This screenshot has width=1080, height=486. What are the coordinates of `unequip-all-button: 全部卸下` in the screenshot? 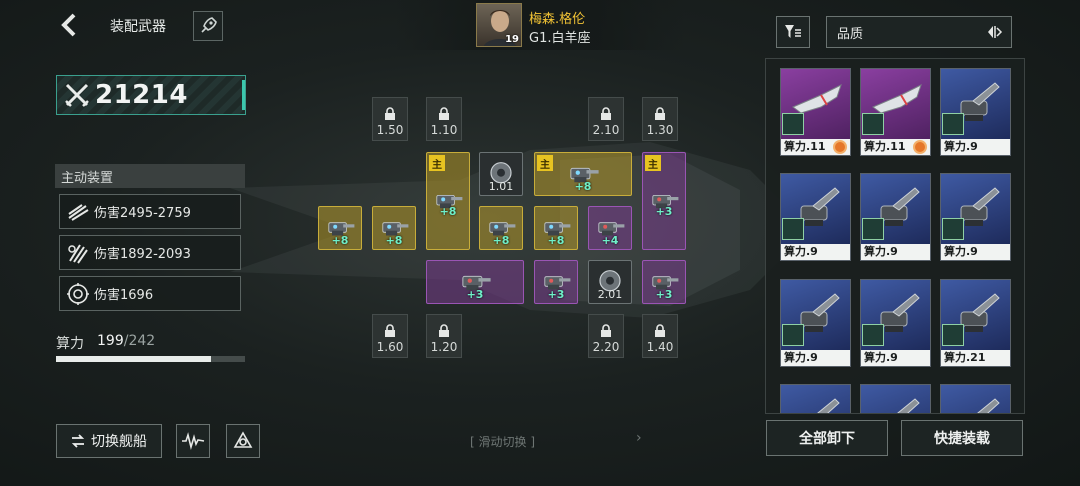 It's located at (827, 438).